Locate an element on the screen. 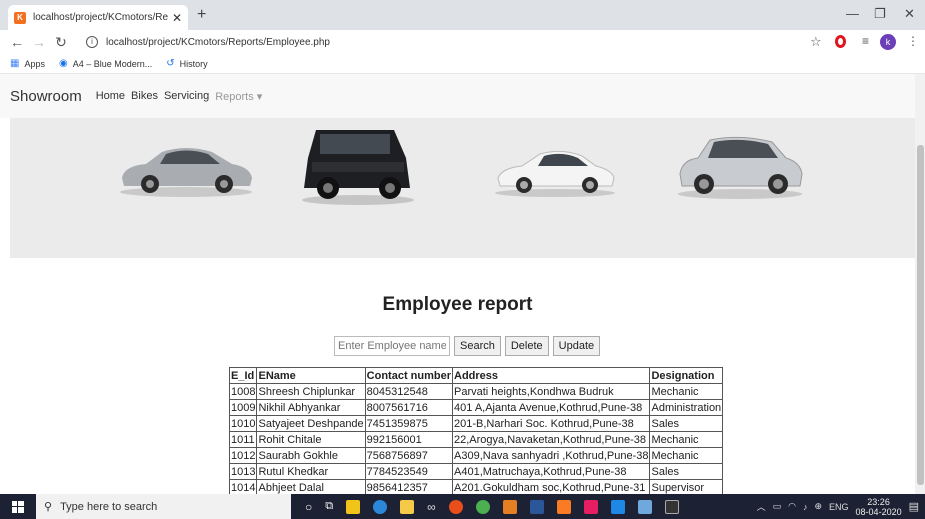  sublime-icon is located at coordinates (509, 506).